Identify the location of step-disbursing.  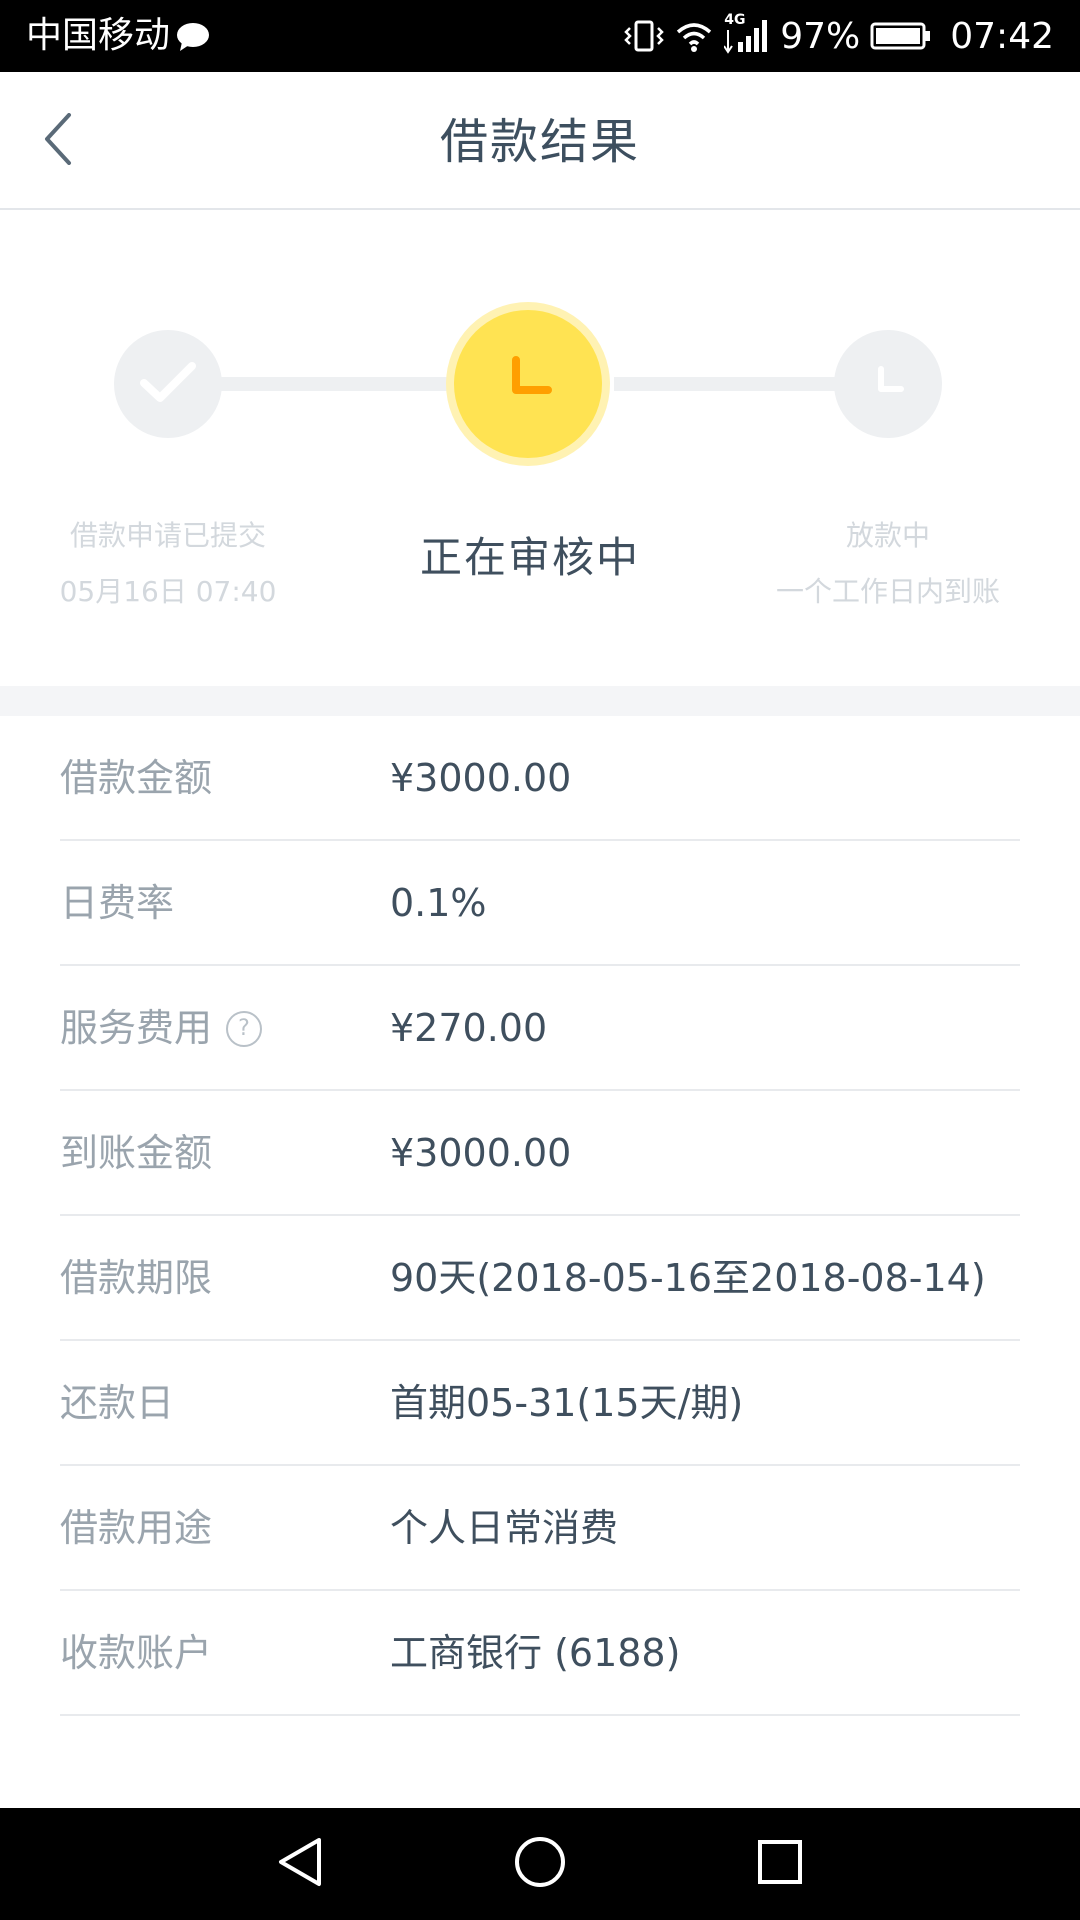
(888, 384).